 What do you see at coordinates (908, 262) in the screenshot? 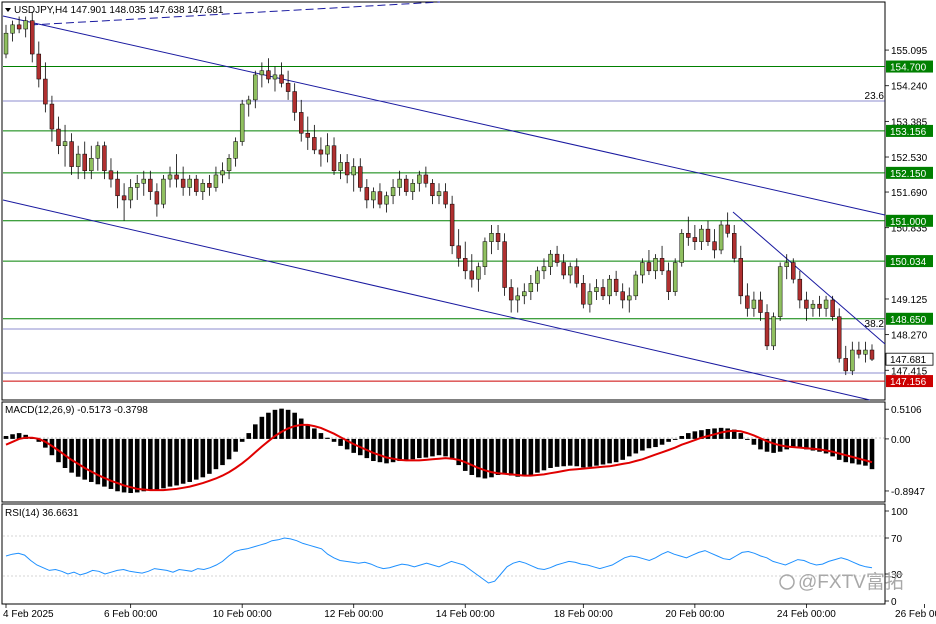
I see `level-tag-label-4: 150.034` at bounding box center [908, 262].